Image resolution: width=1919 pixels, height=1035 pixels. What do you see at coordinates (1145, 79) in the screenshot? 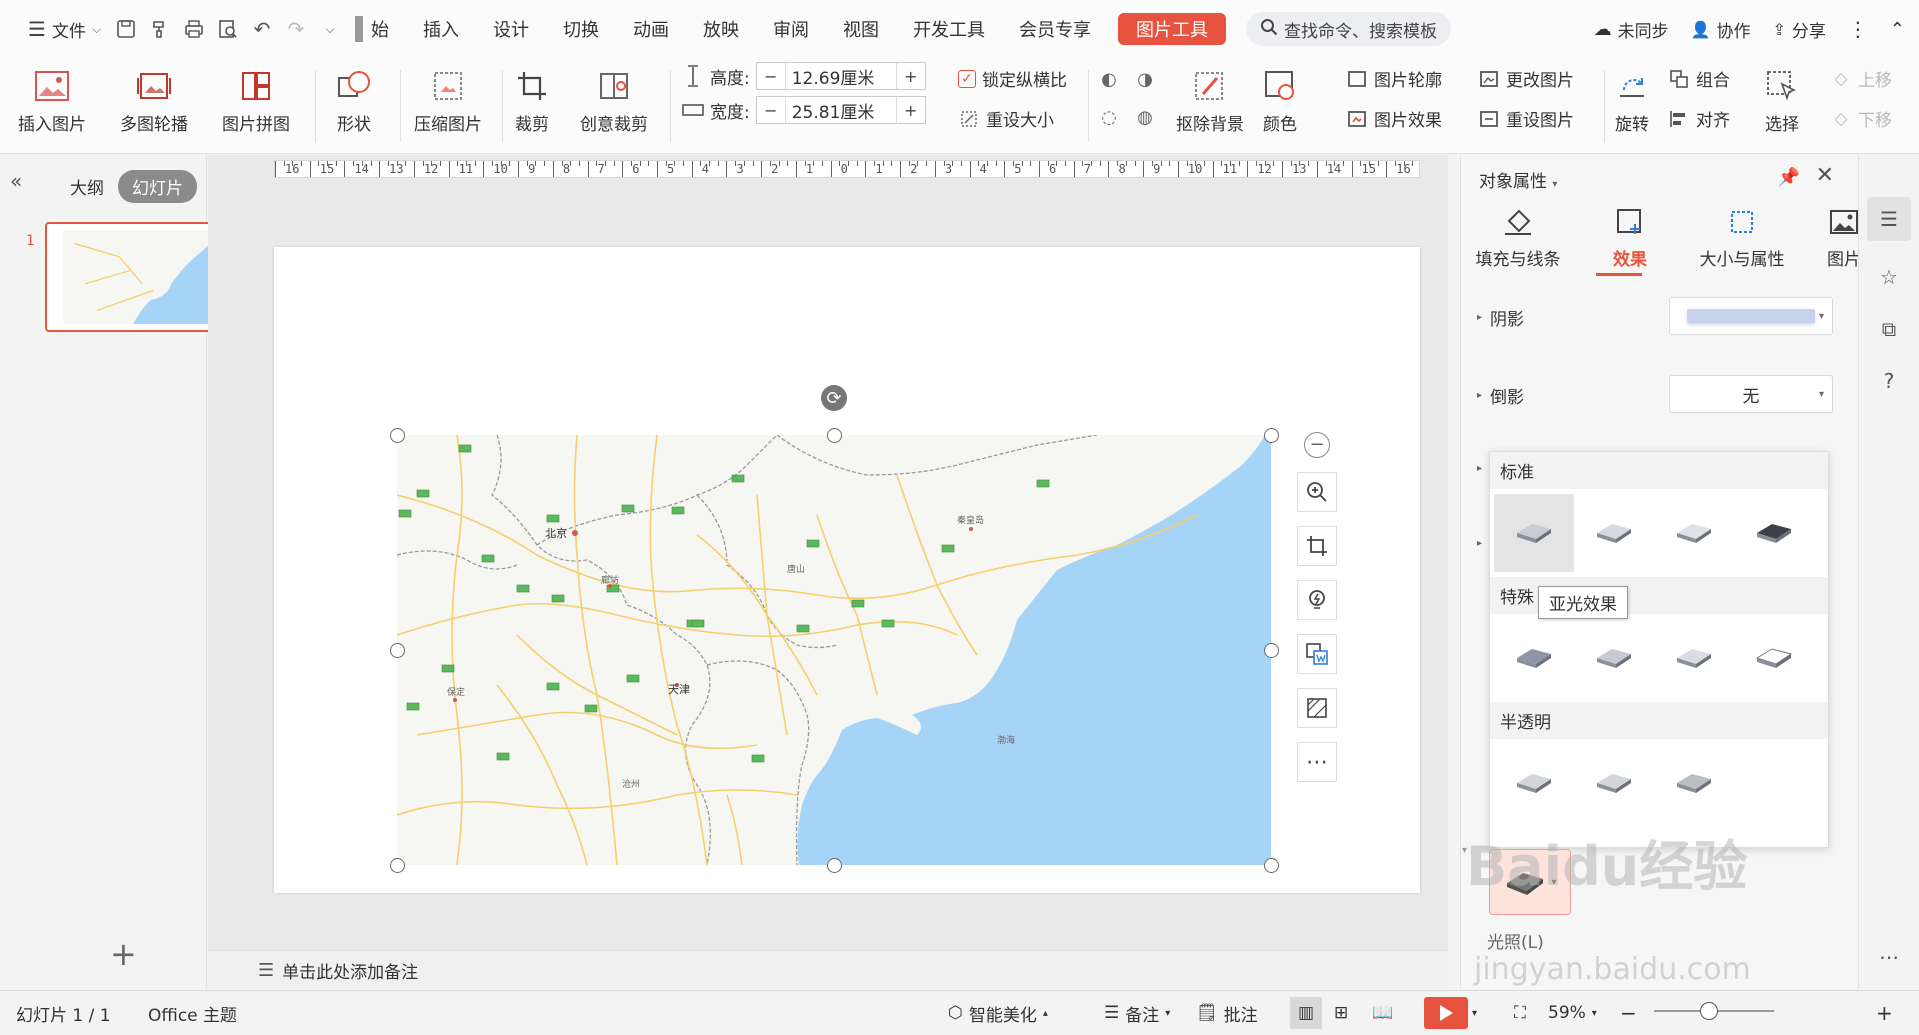
I see `contrast-up-icon: ◑` at bounding box center [1145, 79].